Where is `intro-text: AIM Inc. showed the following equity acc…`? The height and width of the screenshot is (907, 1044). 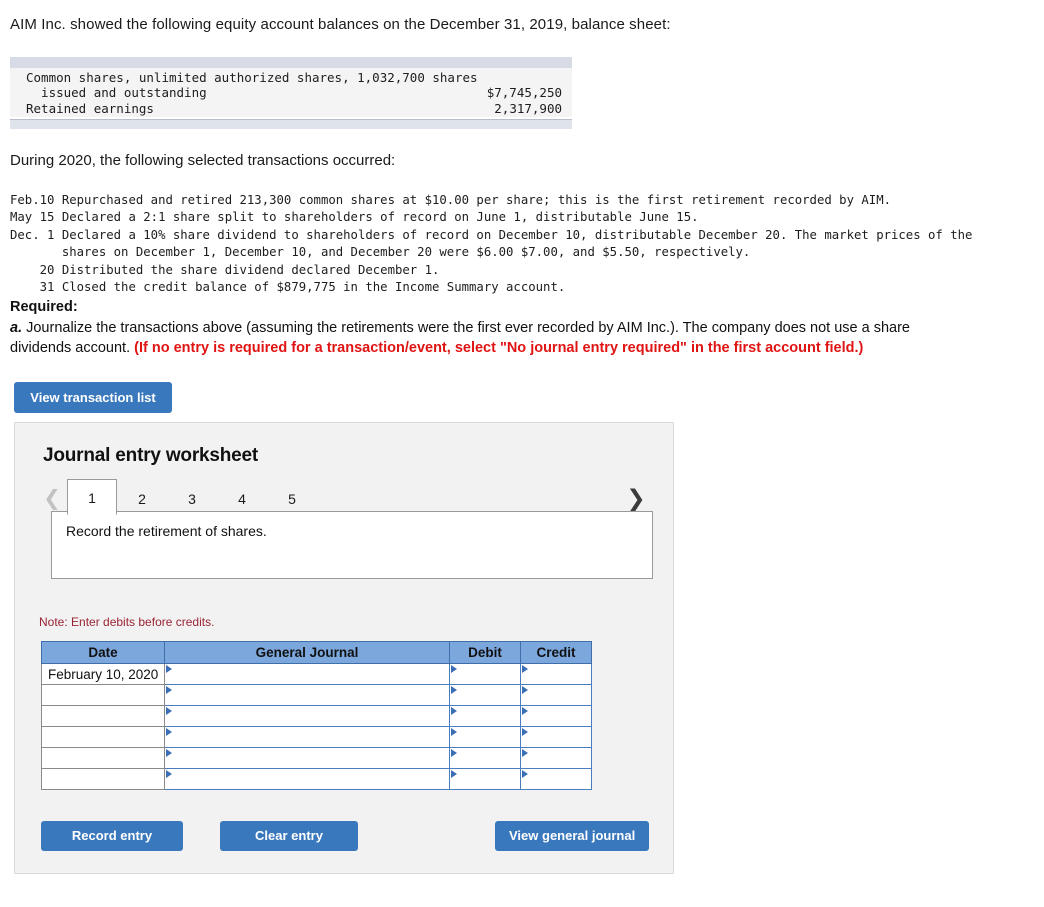
intro-text: AIM Inc. showed the following equity acc… is located at coordinates (340, 24).